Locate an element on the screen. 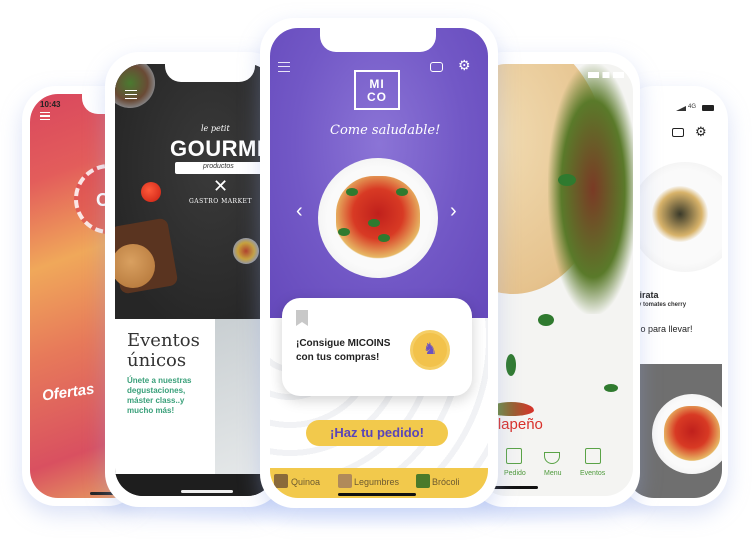 The image size is (756, 543). brocoli-thumb is located at coordinates (423, 481).